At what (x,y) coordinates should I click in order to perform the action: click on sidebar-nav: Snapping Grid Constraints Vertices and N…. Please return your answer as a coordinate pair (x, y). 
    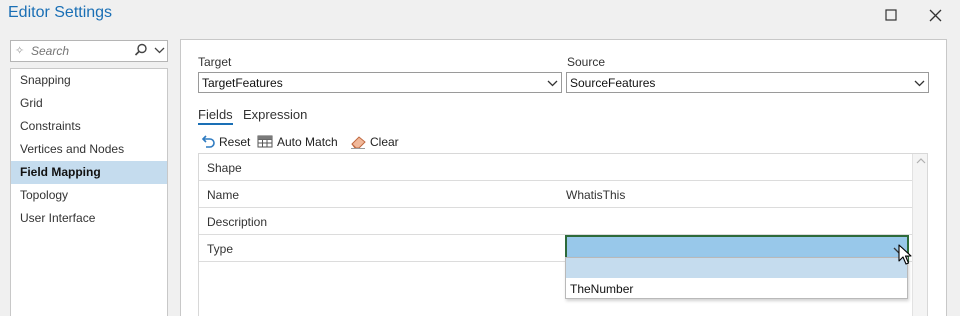
    Looking at the image, I should click on (89, 192).